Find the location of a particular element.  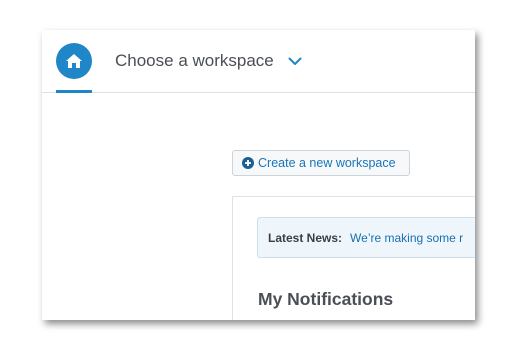

active-tab-indicator is located at coordinates (74, 91).